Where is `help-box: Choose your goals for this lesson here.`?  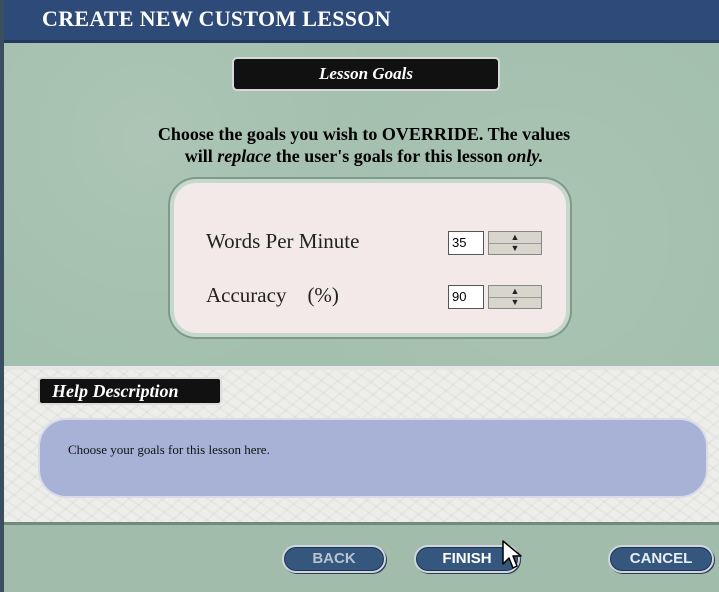
help-box: Choose your goals for this lesson here. is located at coordinates (373, 458).